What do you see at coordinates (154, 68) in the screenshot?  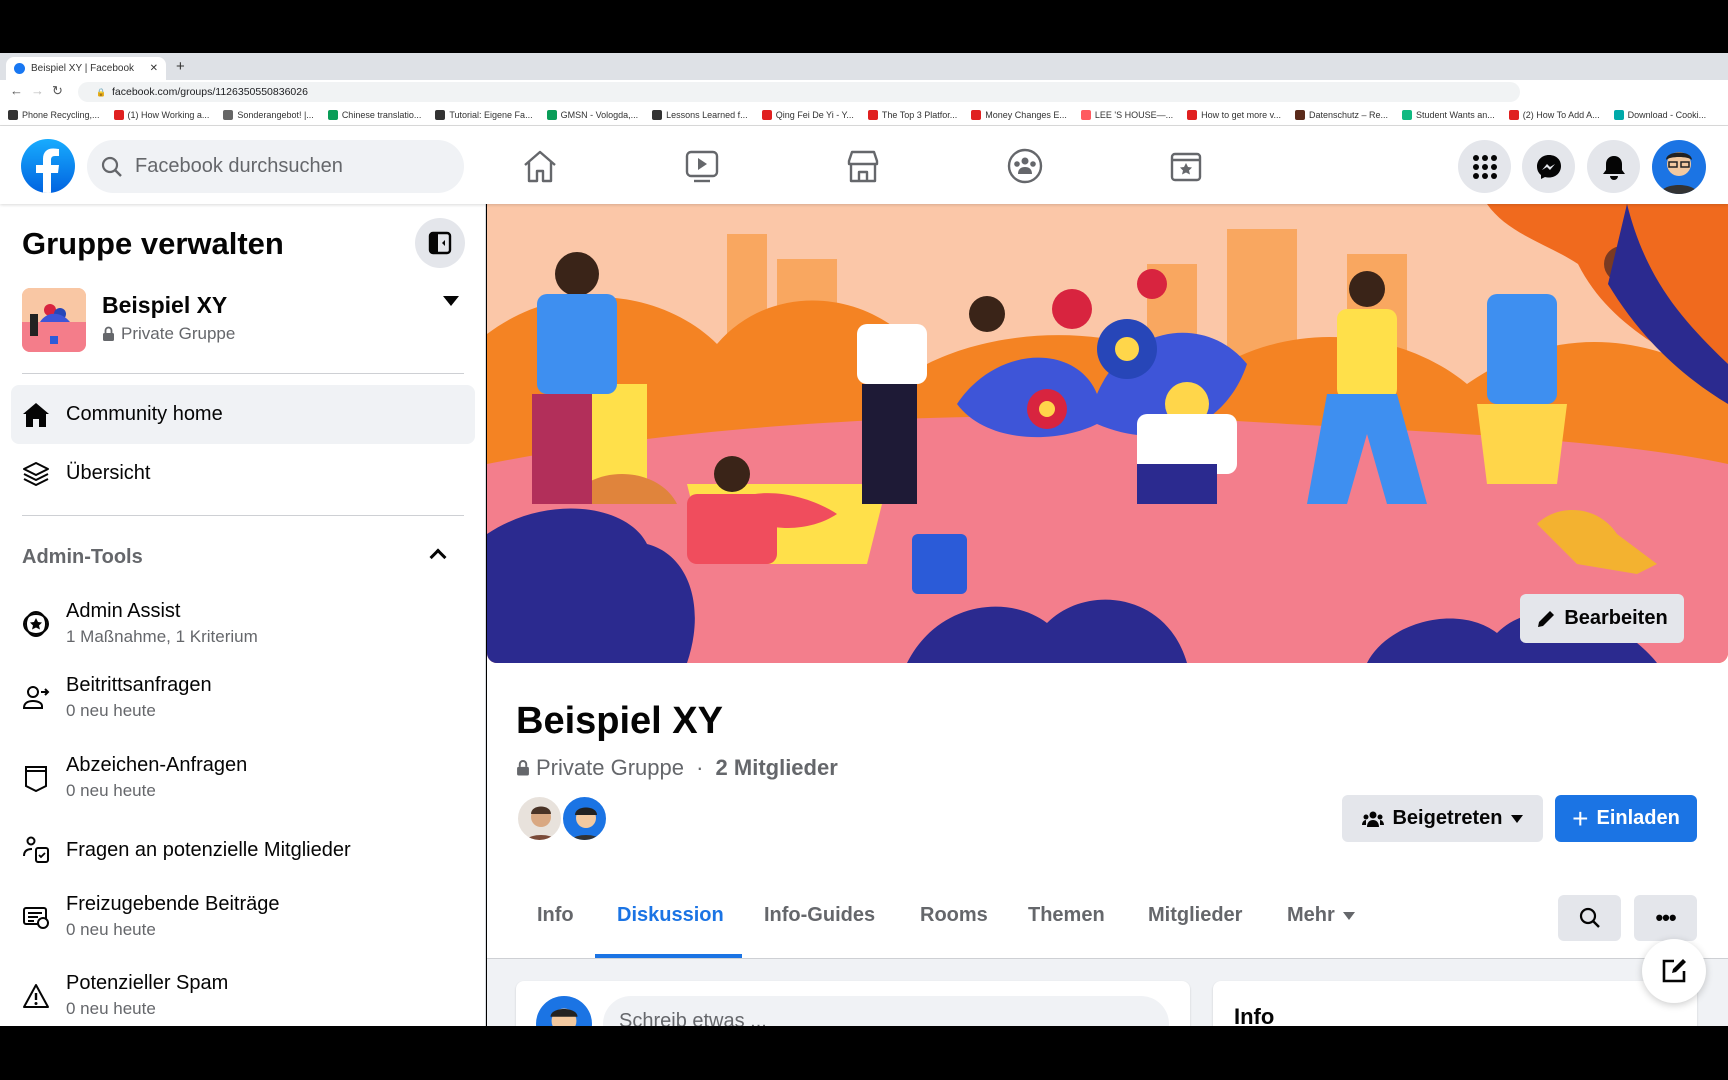 I see `close-tab-icon: ✕` at bounding box center [154, 68].